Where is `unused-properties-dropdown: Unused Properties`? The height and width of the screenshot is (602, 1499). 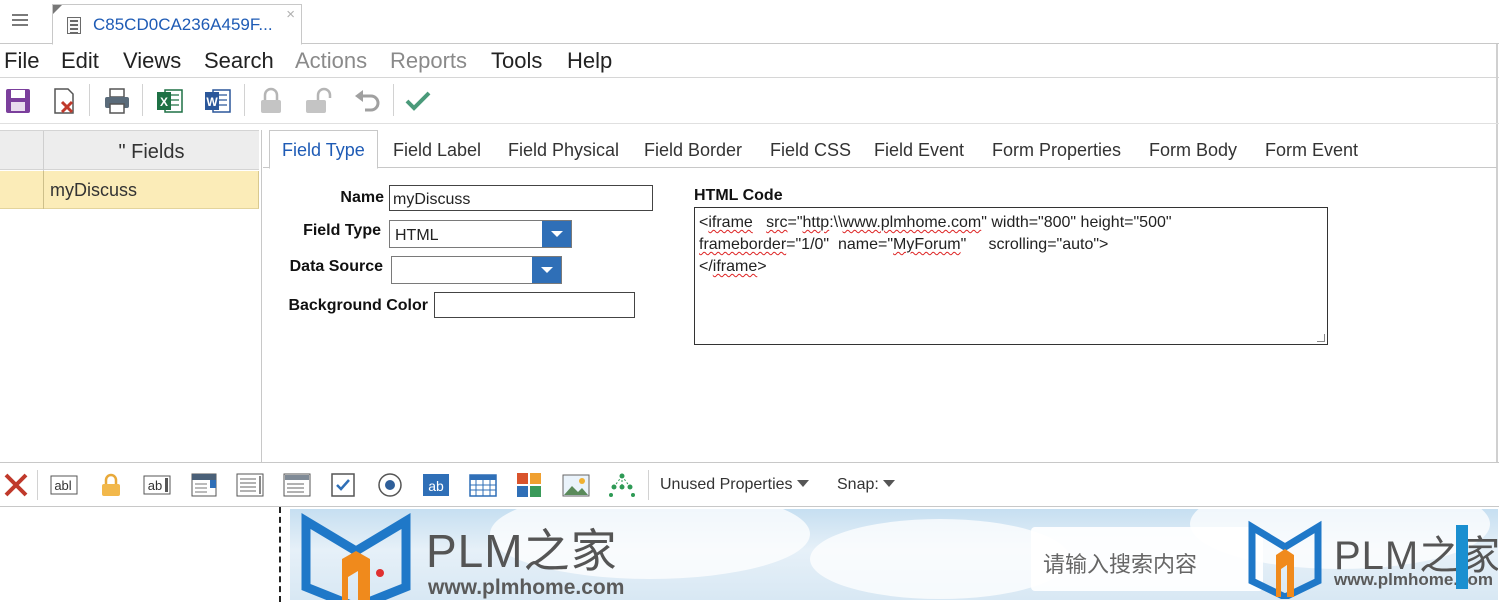
unused-properties-dropdown: Unused Properties is located at coordinates (734, 485).